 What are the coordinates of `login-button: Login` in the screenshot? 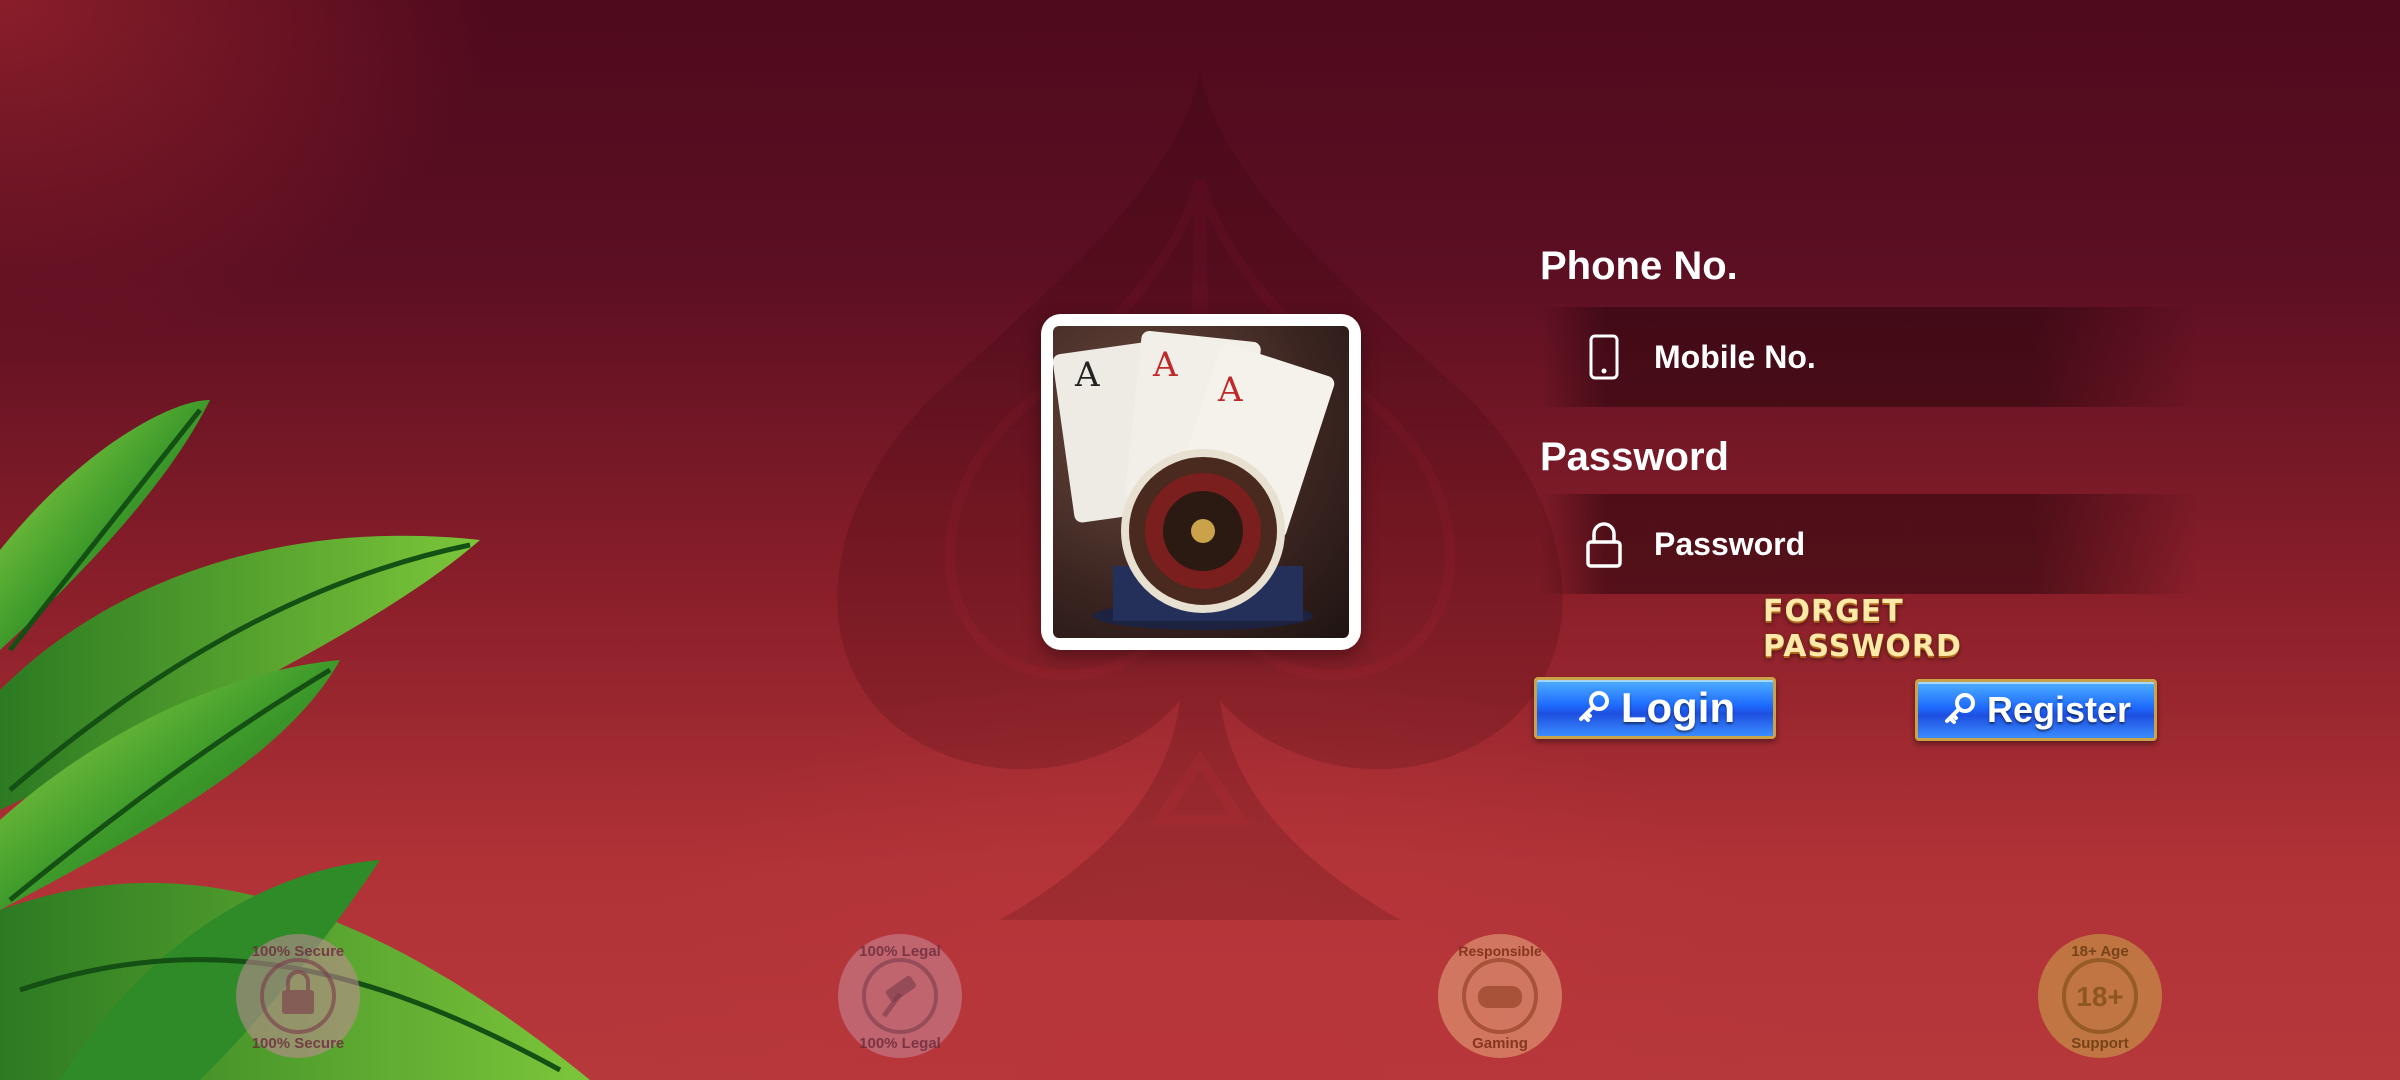 It's located at (1655, 708).